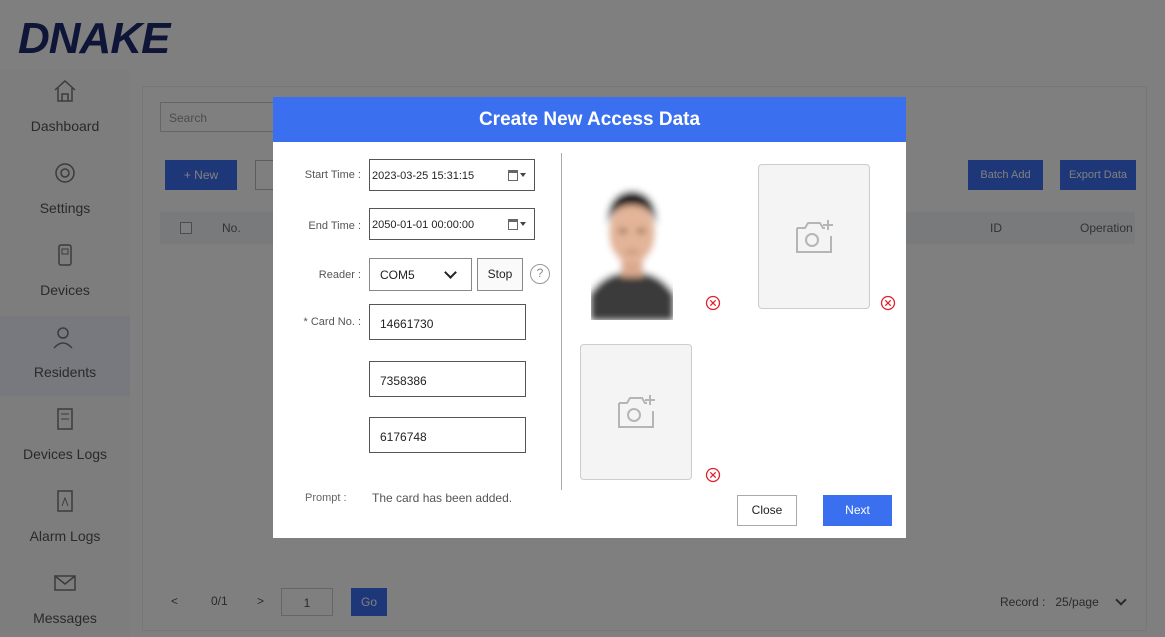  I want to click on stop-button: Stop, so click(500, 274).